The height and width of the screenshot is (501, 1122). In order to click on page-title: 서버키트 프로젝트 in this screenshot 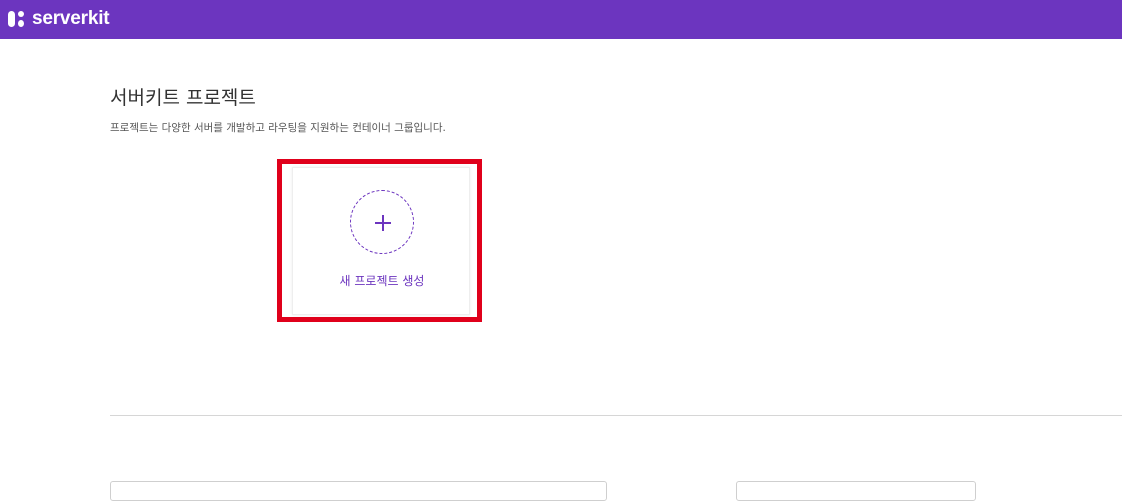, I will do `click(183, 98)`.